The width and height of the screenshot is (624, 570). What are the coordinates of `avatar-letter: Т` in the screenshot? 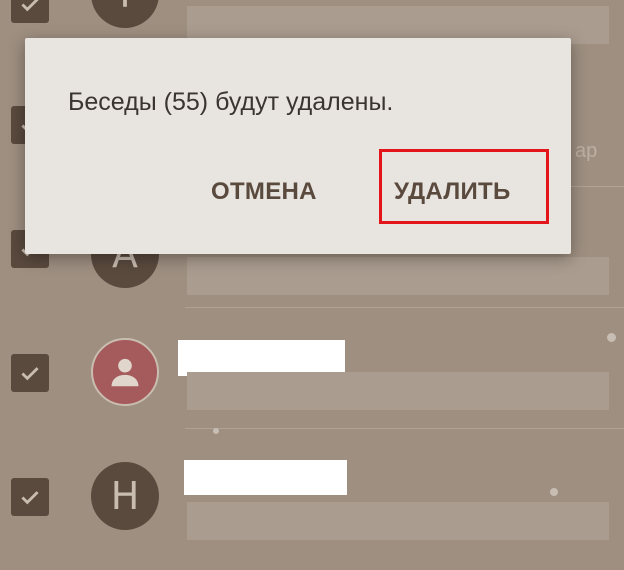 It's located at (124, 8).